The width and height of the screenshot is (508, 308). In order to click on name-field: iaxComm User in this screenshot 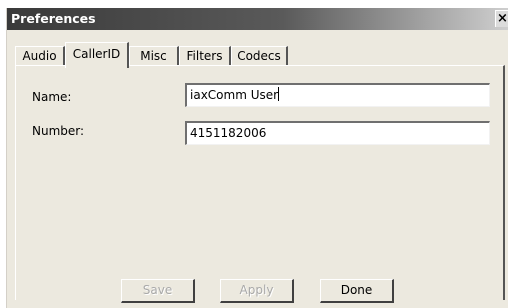, I will do `click(337, 95)`.